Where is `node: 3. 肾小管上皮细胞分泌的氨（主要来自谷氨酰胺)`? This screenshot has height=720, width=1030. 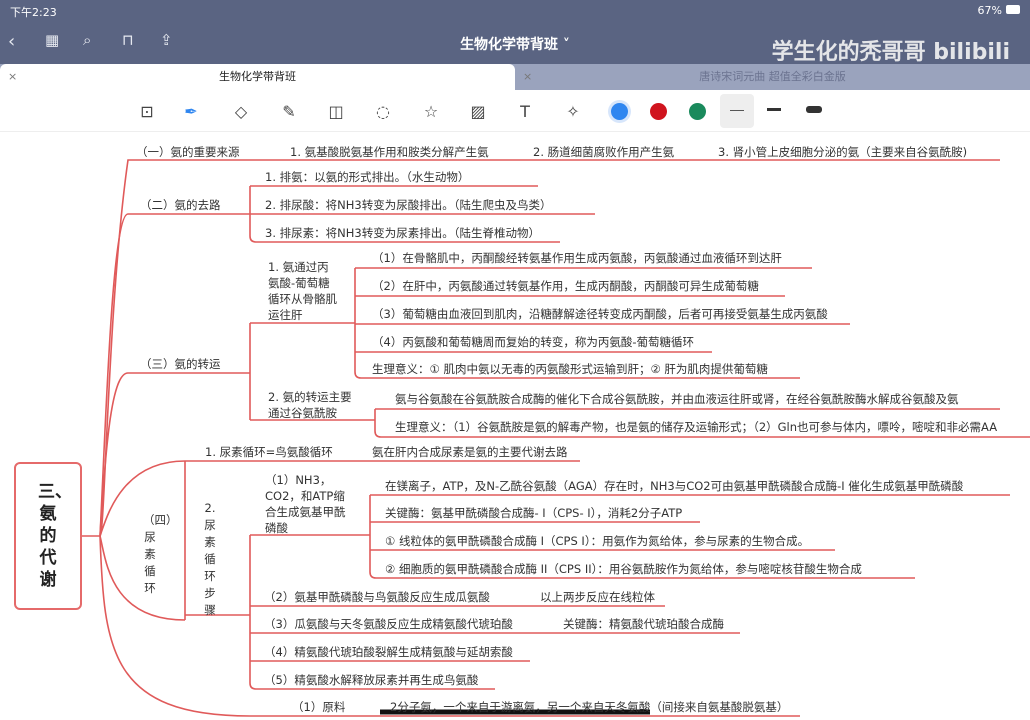
node: 3. 肾小管上皮细胞分泌的氨（主要来自谷氨酰胺) is located at coordinates (842, 152).